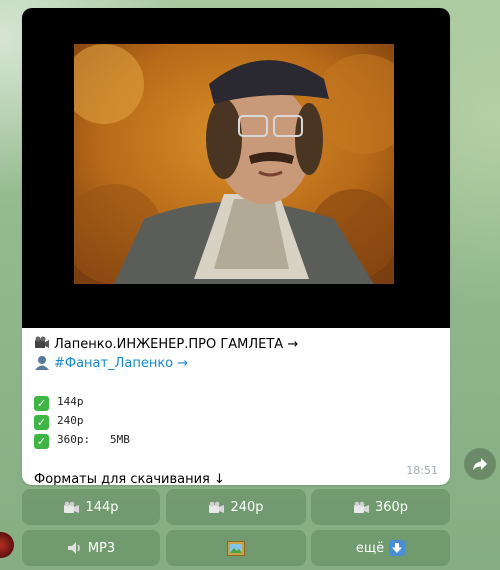 The width and height of the screenshot is (500, 570). Describe the element at coordinates (129, 478) in the screenshot. I see `footer-text: Форматы для скачивания ↓` at that location.